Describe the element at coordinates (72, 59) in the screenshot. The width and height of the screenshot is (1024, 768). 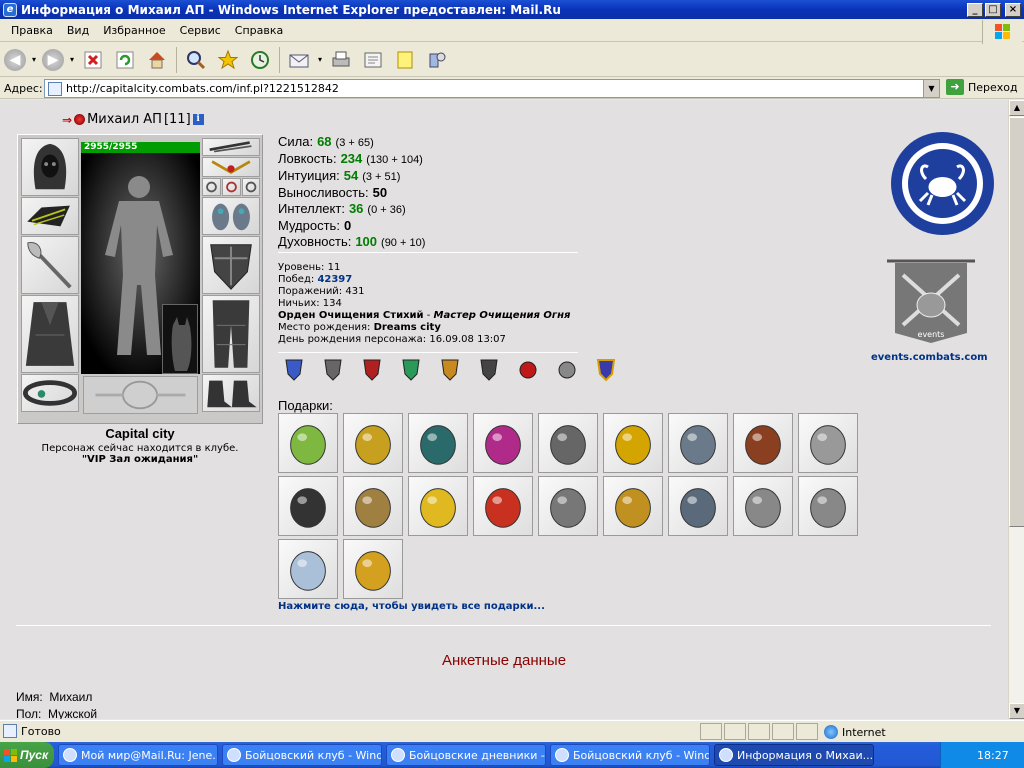
I see `forward-dropdown-icon: ▾` at that location.